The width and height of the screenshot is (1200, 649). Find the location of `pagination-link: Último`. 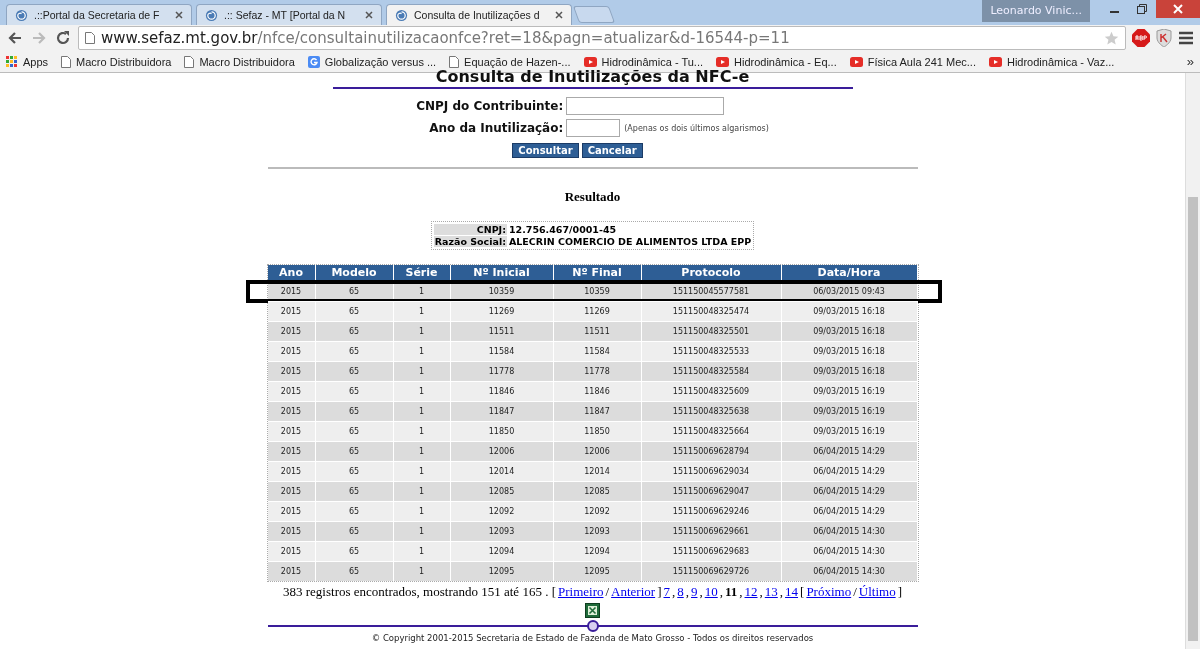

pagination-link: Último is located at coordinates (877, 592).